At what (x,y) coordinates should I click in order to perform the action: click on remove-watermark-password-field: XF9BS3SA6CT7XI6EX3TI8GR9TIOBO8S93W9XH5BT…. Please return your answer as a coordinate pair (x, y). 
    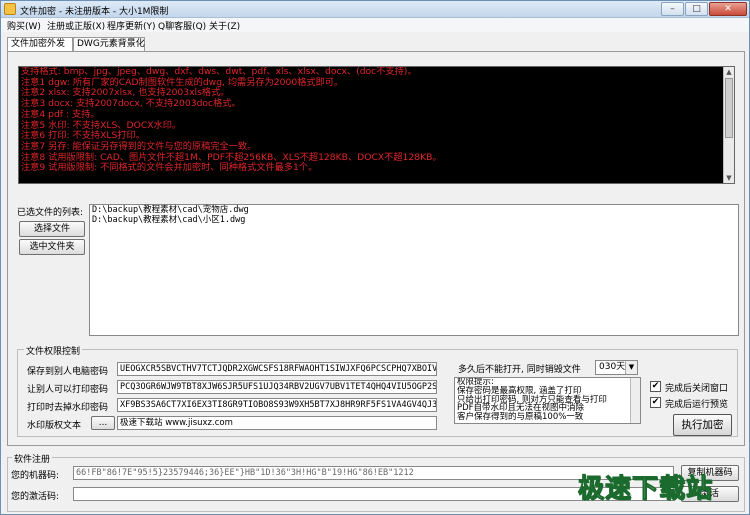
    Looking at the image, I should click on (277, 405).